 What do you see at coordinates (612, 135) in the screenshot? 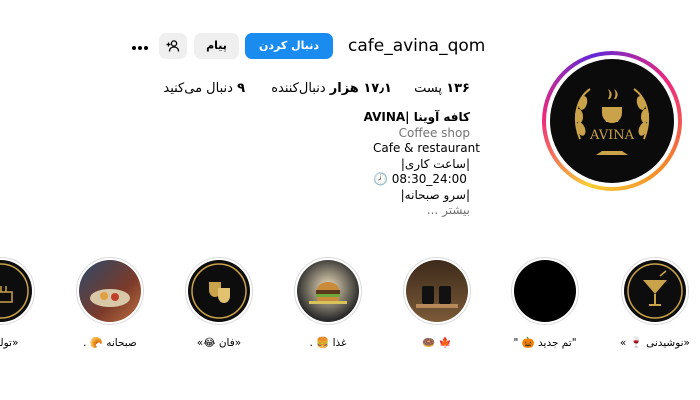
I see `logo-wordmark: AVINA` at bounding box center [612, 135].